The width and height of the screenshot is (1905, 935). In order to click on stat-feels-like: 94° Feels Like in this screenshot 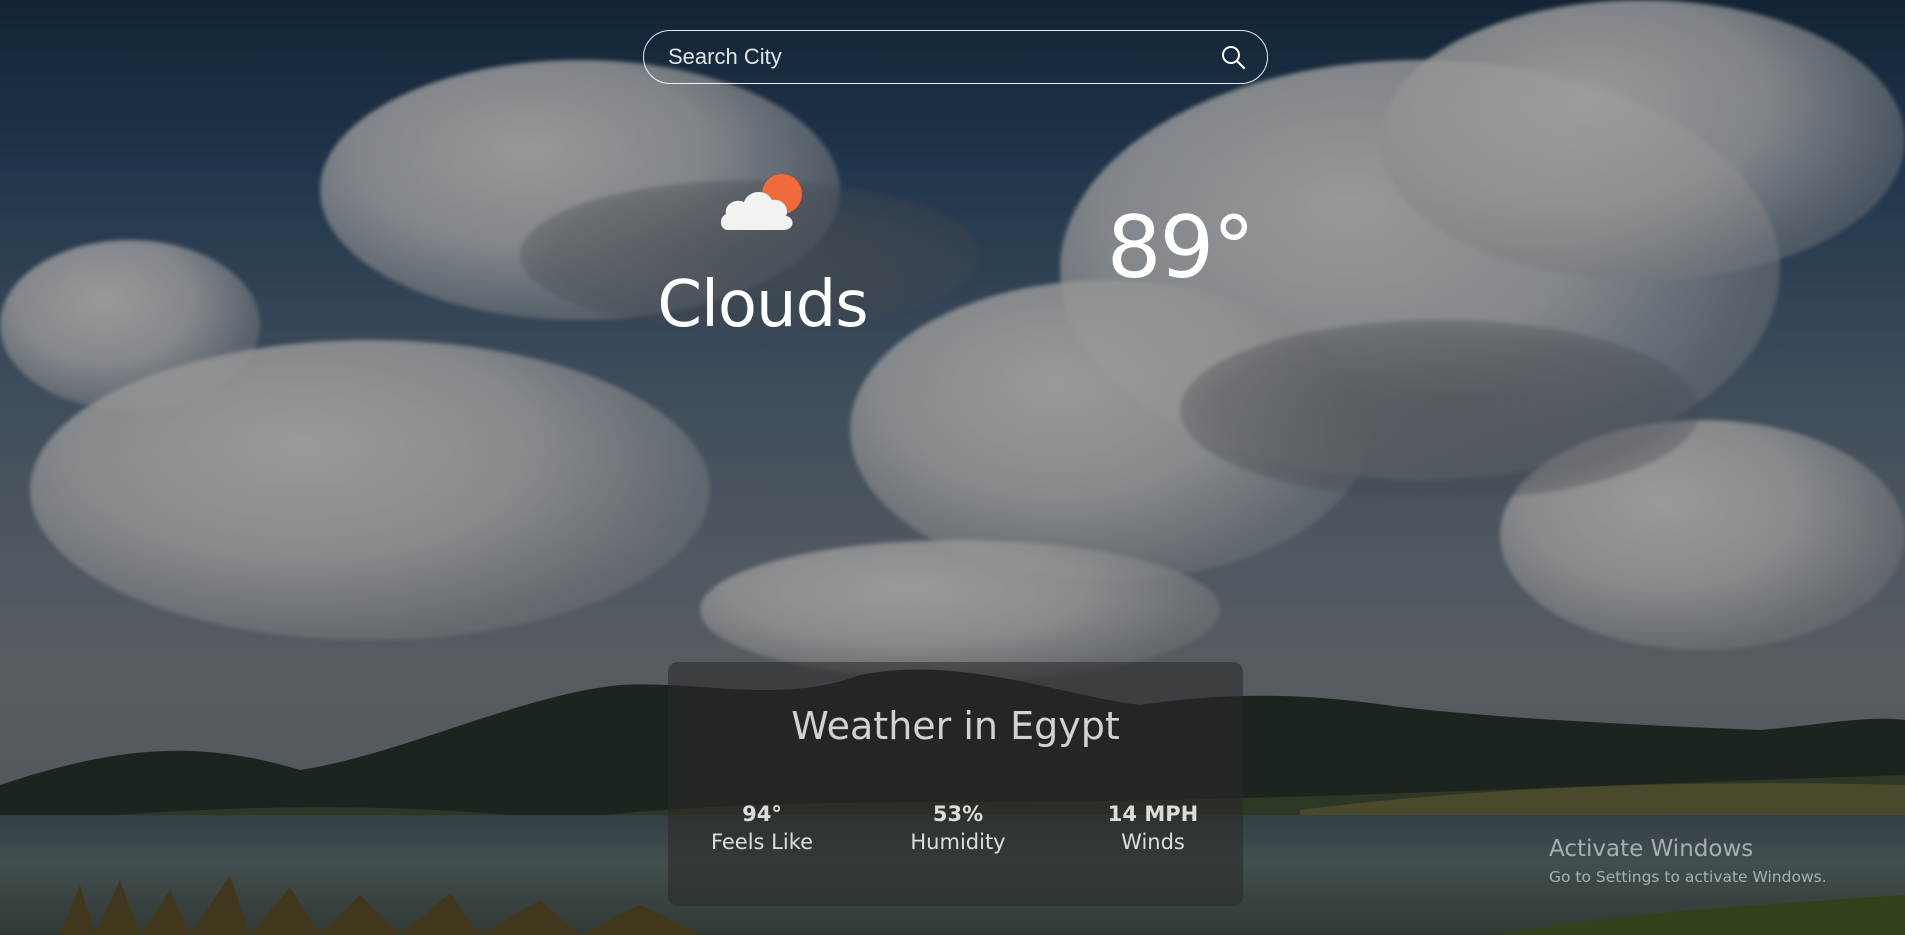, I will do `click(762, 828)`.